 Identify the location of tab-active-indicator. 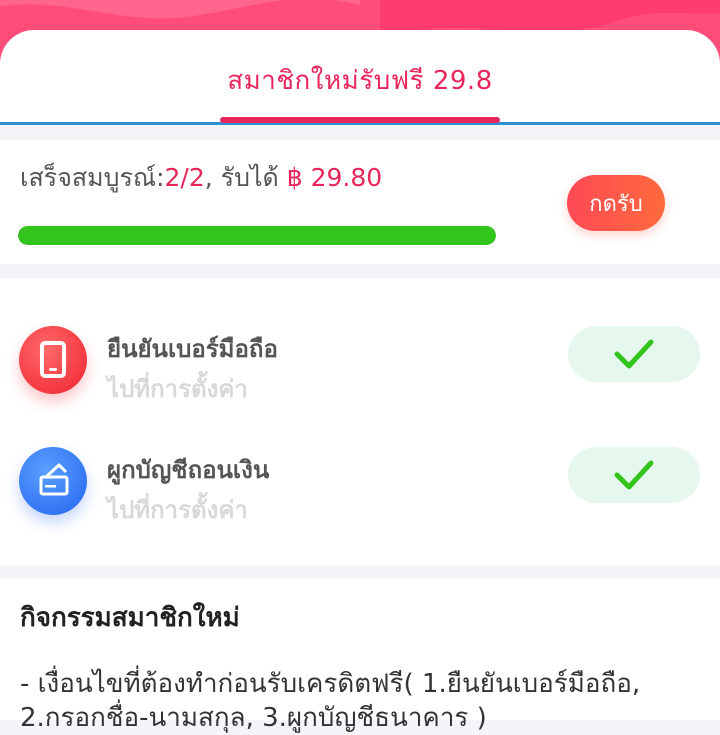
(360, 120).